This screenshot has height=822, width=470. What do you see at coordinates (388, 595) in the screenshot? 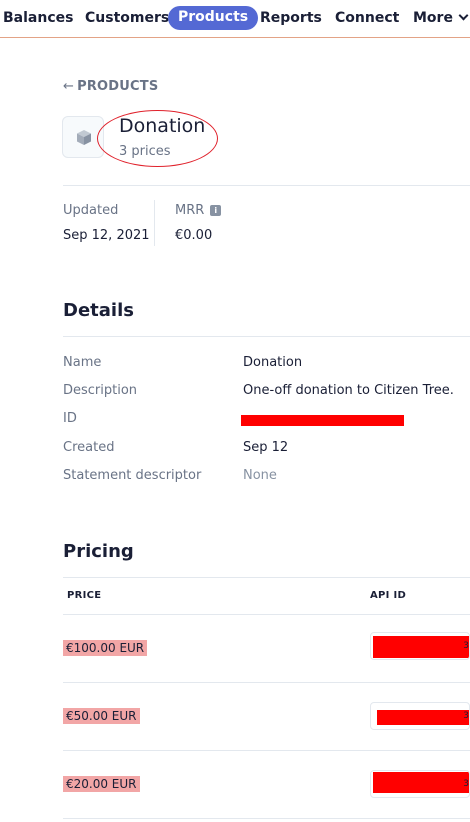
I see `column-header-api-id: API ID` at bounding box center [388, 595].